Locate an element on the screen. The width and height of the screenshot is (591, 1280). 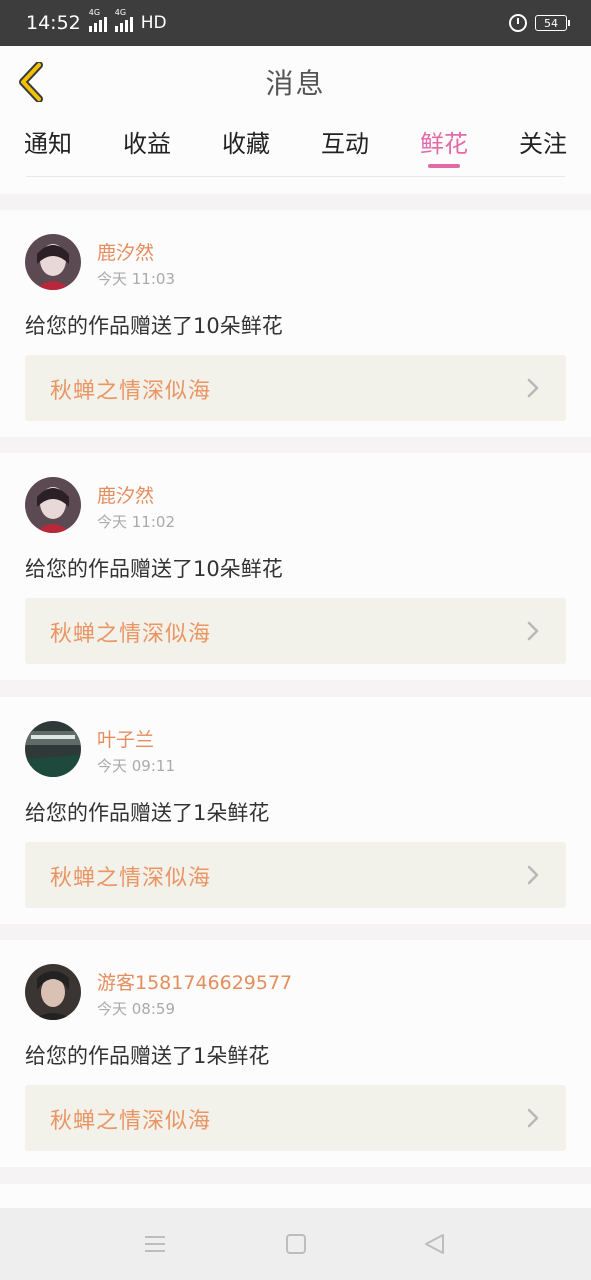
back-arrow-icon is located at coordinates (31, 82).